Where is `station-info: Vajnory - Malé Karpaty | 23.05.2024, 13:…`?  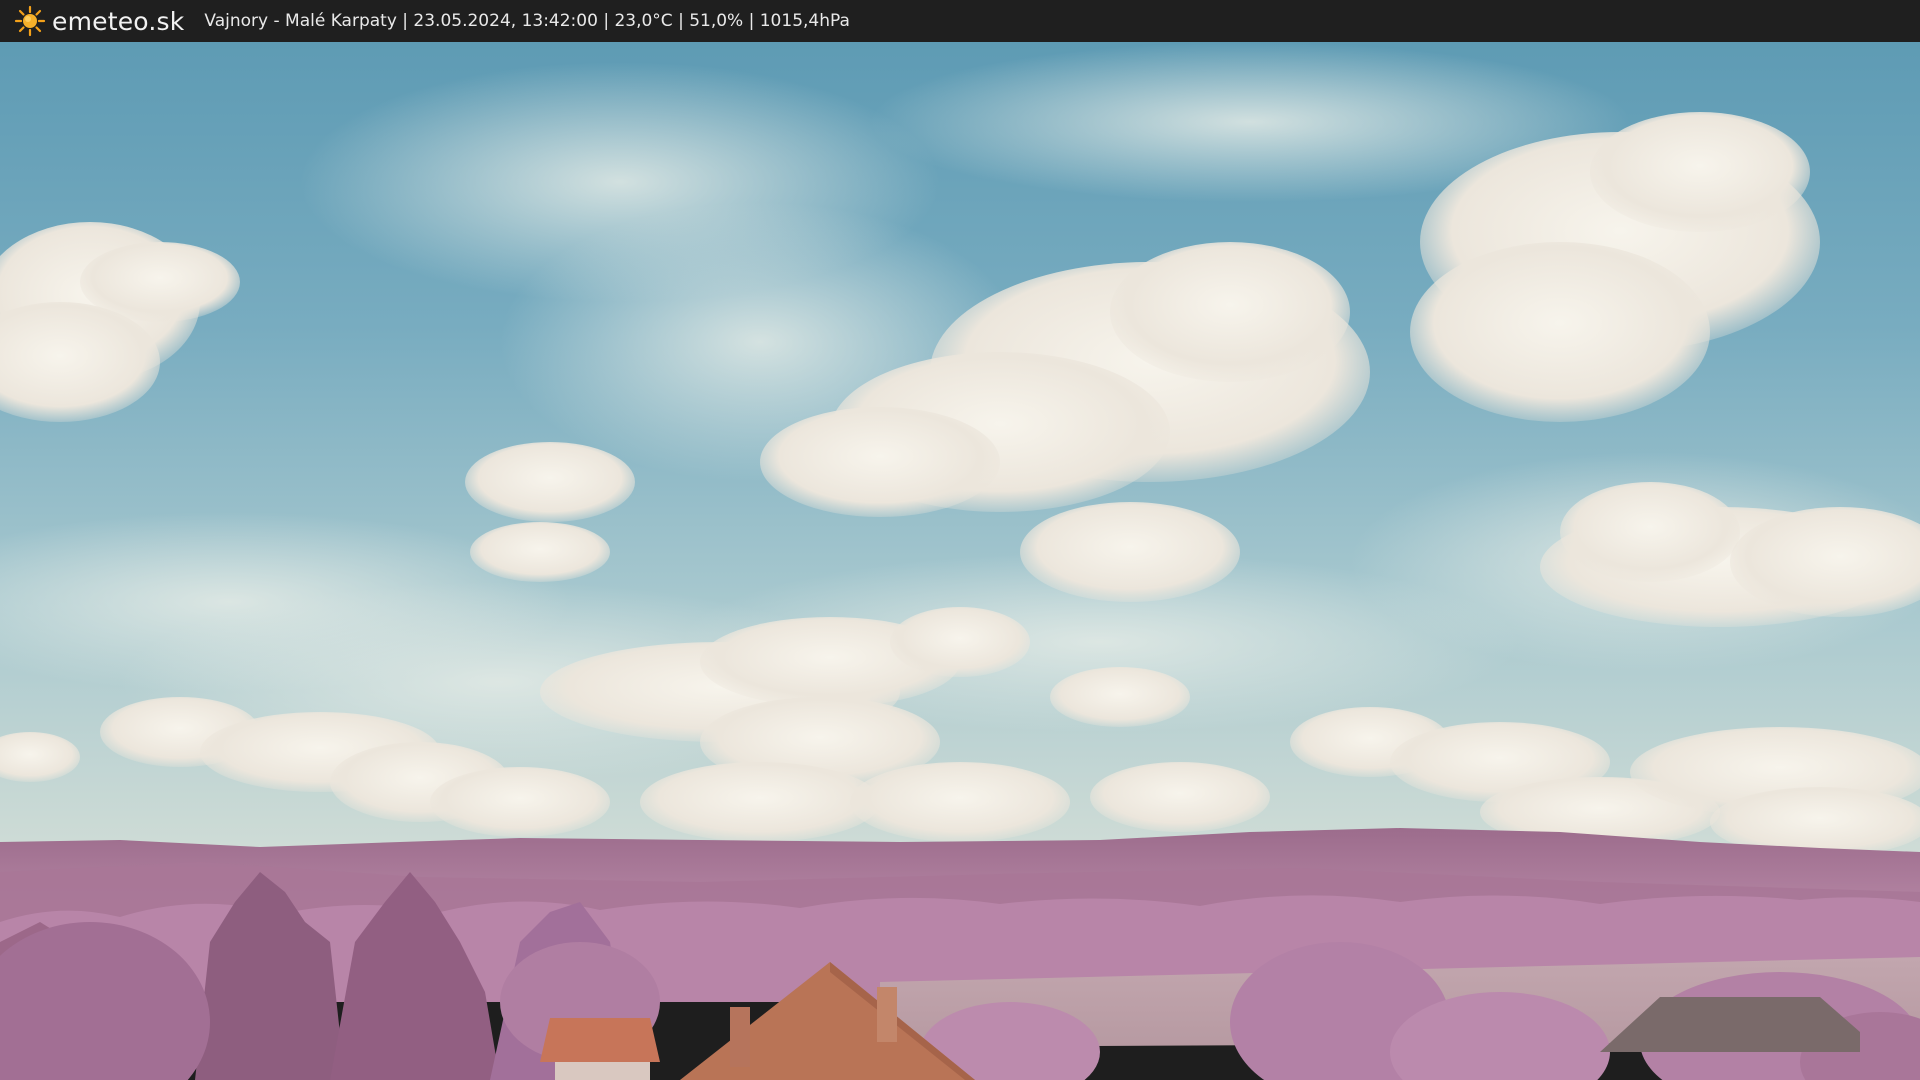
station-info: Vajnory - Malé Karpaty | 23.05.2024, 13:… is located at coordinates (527, 21).